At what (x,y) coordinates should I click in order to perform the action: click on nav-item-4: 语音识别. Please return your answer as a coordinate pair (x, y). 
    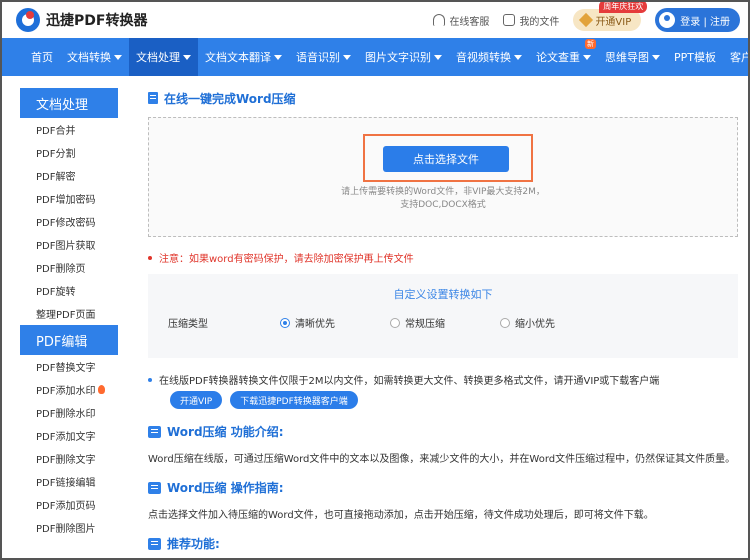
    Looking at the image, I should click on (323, 57).